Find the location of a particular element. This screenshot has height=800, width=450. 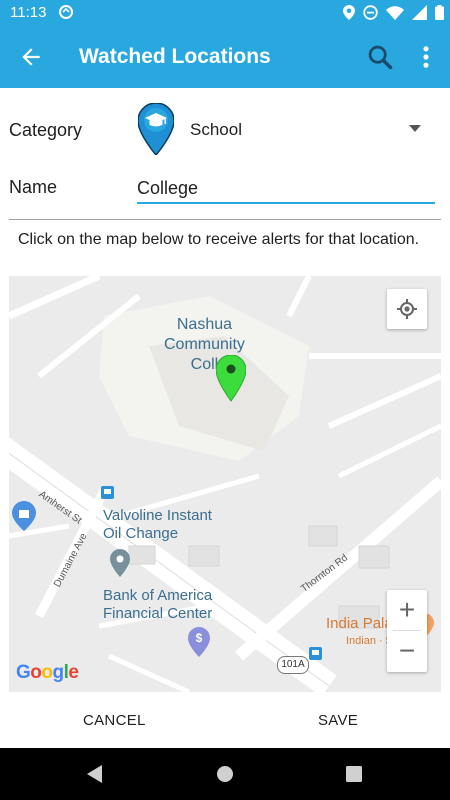

my-location-button is located at coordinates (407, 309).